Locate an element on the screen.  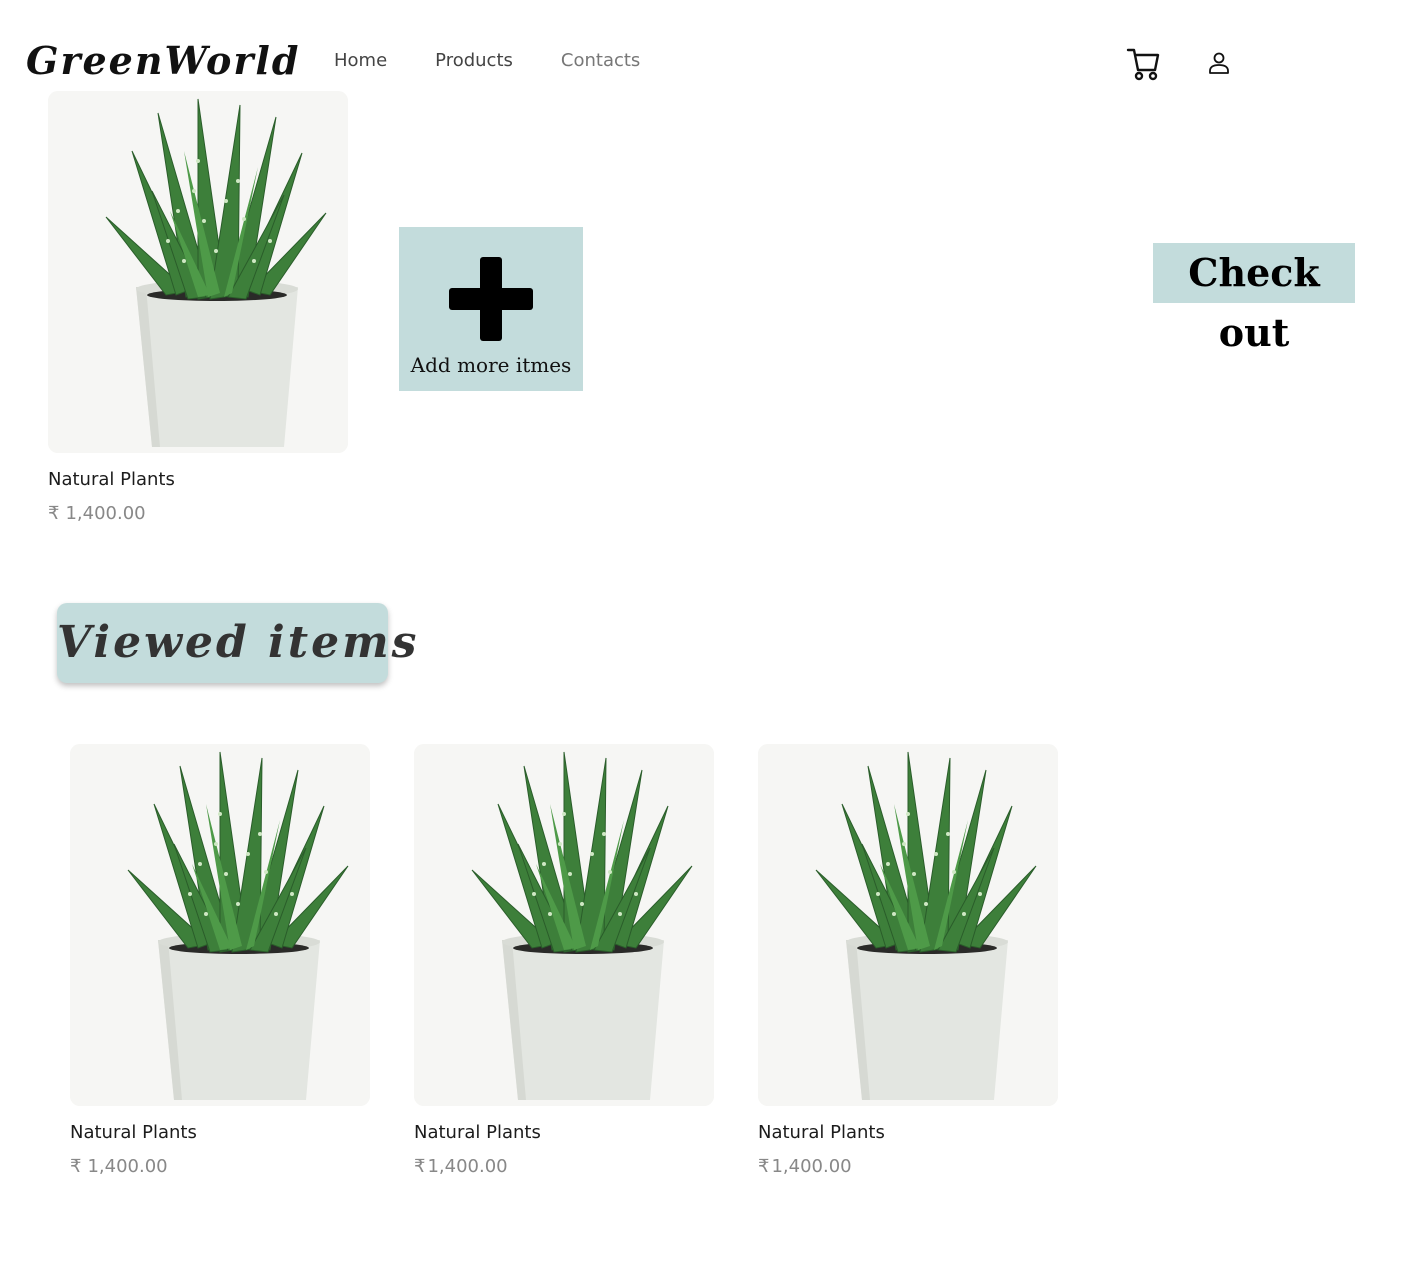
checkout-button: Check out is located at coordinates (1254, 299).